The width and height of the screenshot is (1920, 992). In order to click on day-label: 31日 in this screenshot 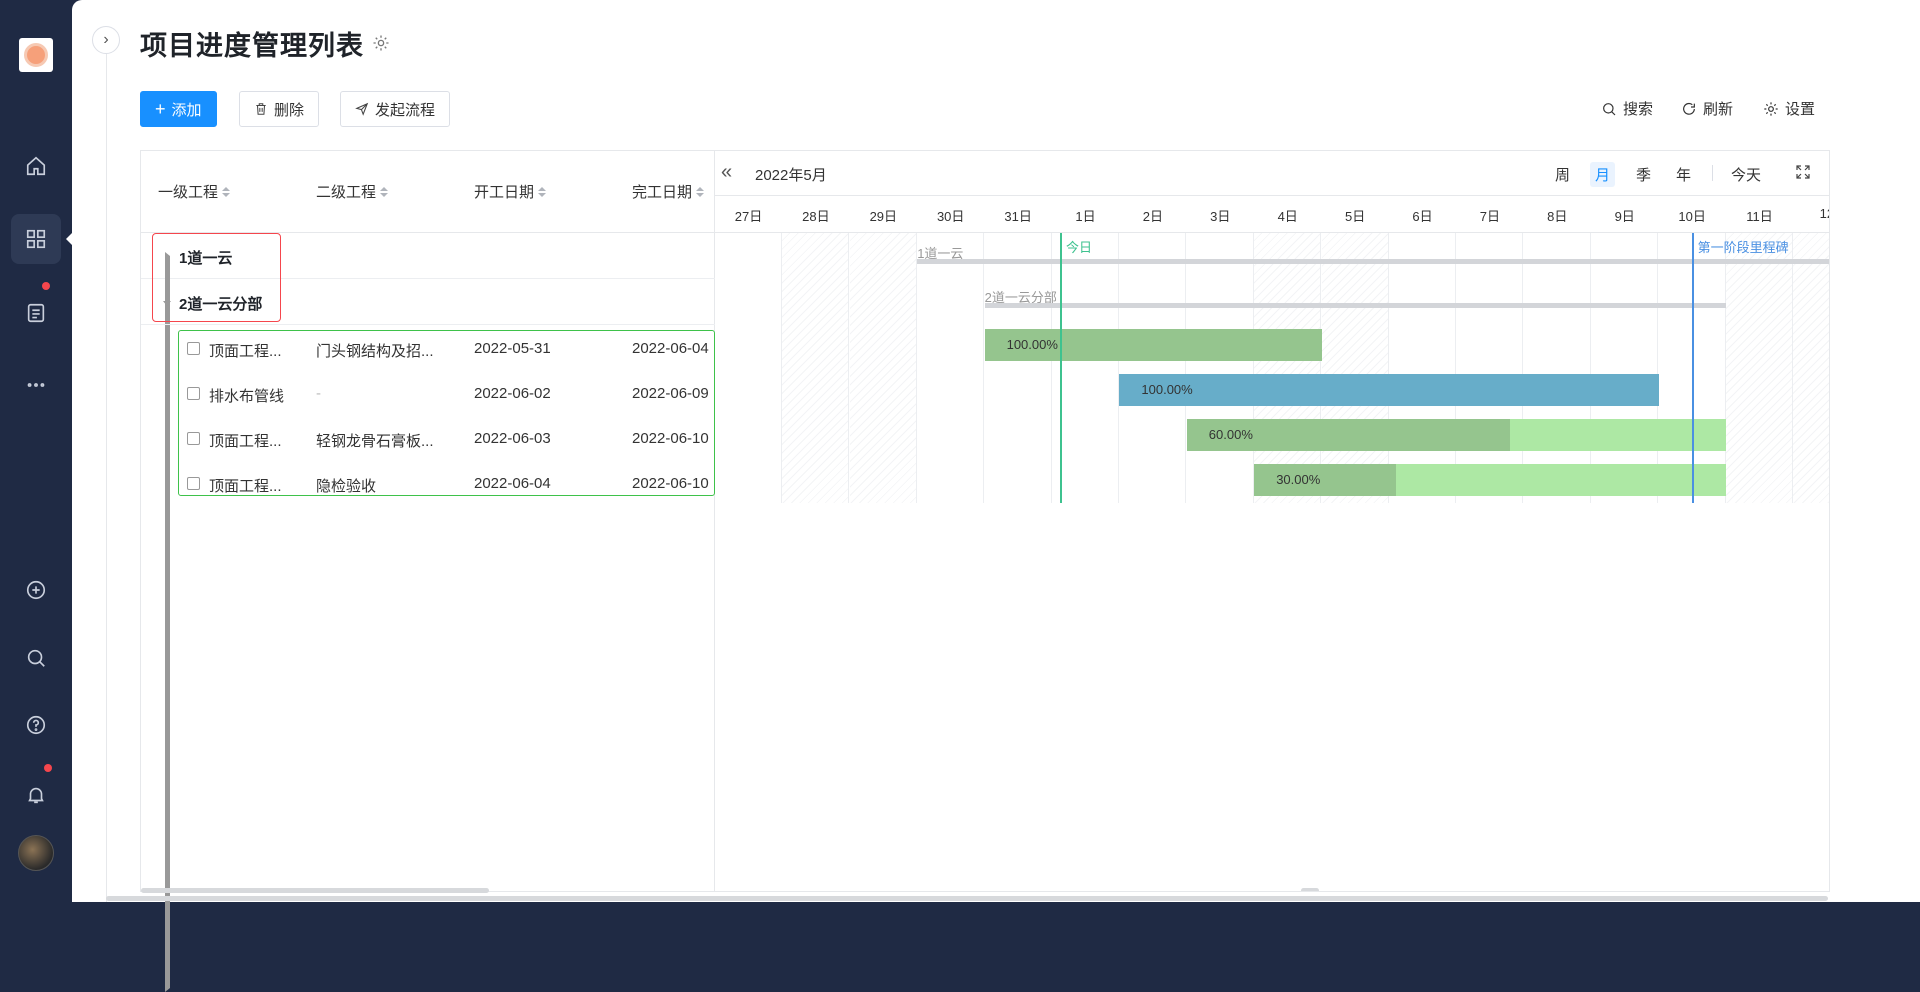, I will do `click(1018, 216)`.